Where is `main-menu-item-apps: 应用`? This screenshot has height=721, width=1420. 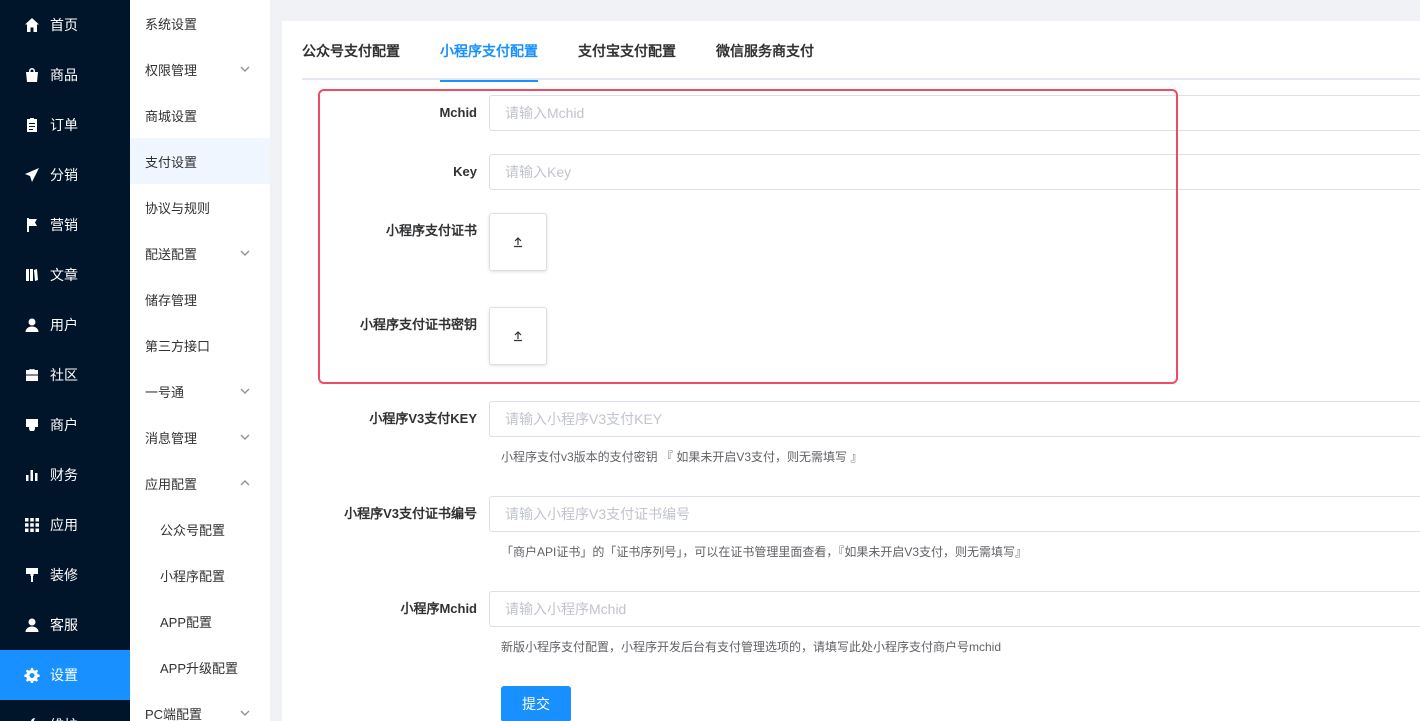 main-menu-item-apps: 应用 is located at coordinates (65, 525).